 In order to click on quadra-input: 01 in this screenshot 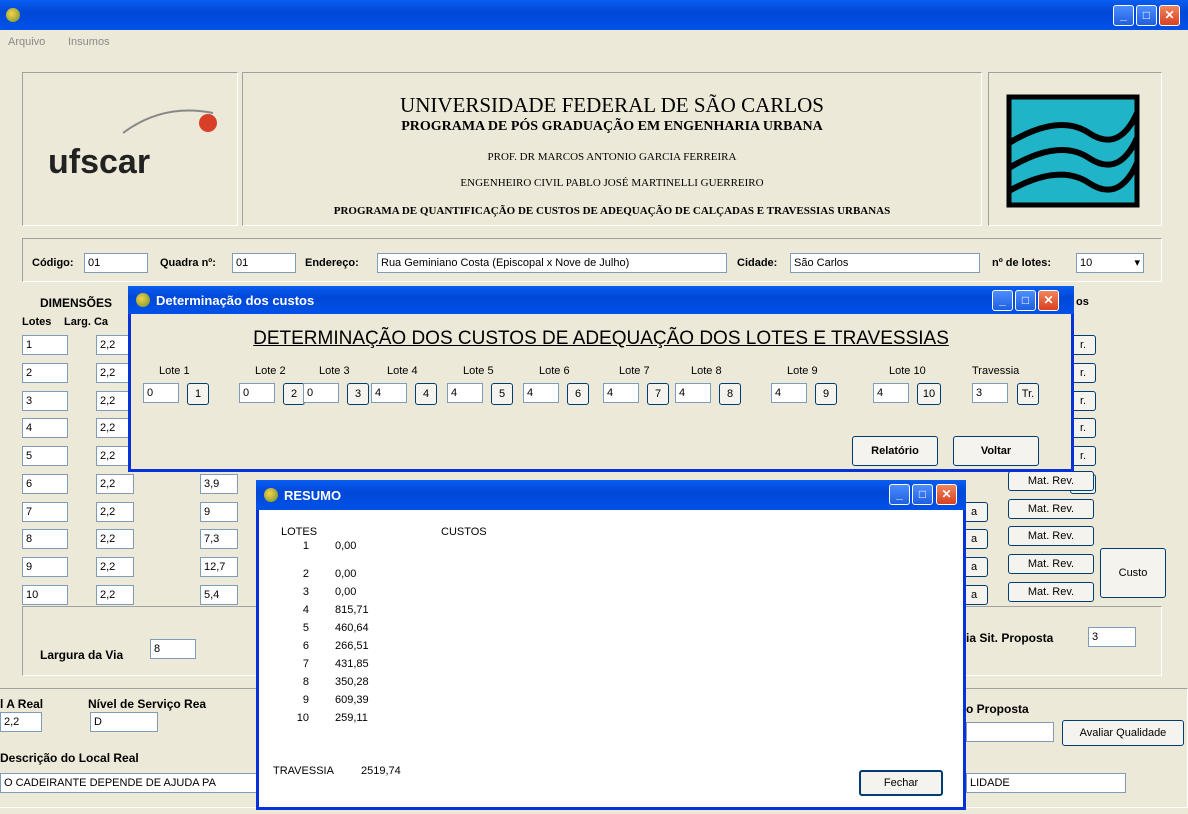, I will do `click(264, 263)`.